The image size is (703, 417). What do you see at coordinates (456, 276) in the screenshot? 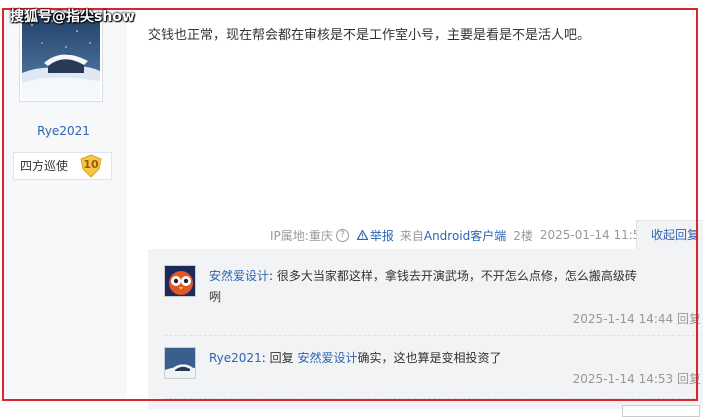
I see `reply-text: 很多大当家都这样，拿钱去开演武场，不开怎么点修，怎么搬高级砖` at bounding box center [456, 276].